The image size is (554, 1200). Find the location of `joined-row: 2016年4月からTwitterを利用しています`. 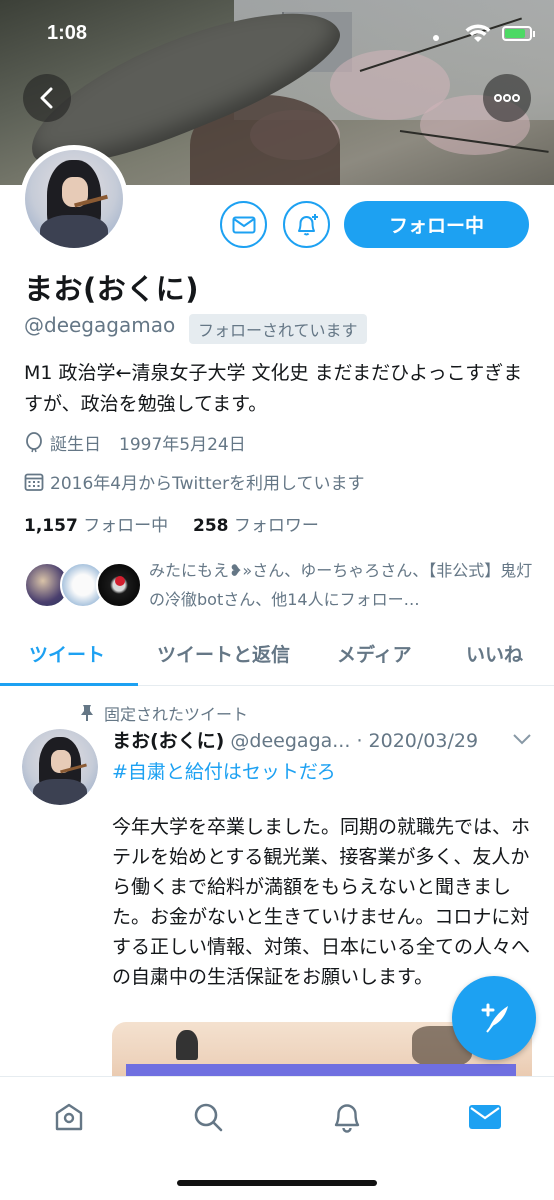

joined-row: 2016年4月からTwitterを利用しています is located at coordinates (194, 481).